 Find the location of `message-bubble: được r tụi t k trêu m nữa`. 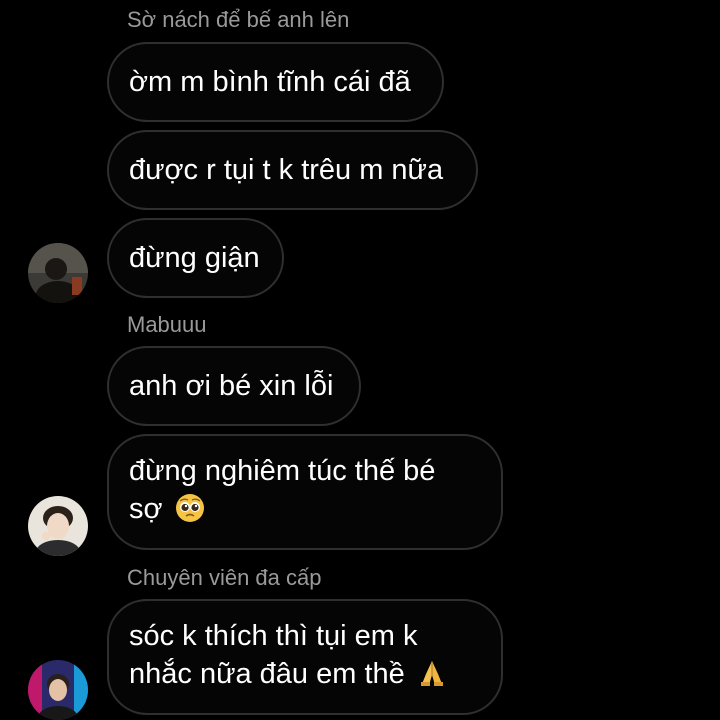

message-bubble: được r tụi t k trêu m nữa is located at coordinates (292, 170).